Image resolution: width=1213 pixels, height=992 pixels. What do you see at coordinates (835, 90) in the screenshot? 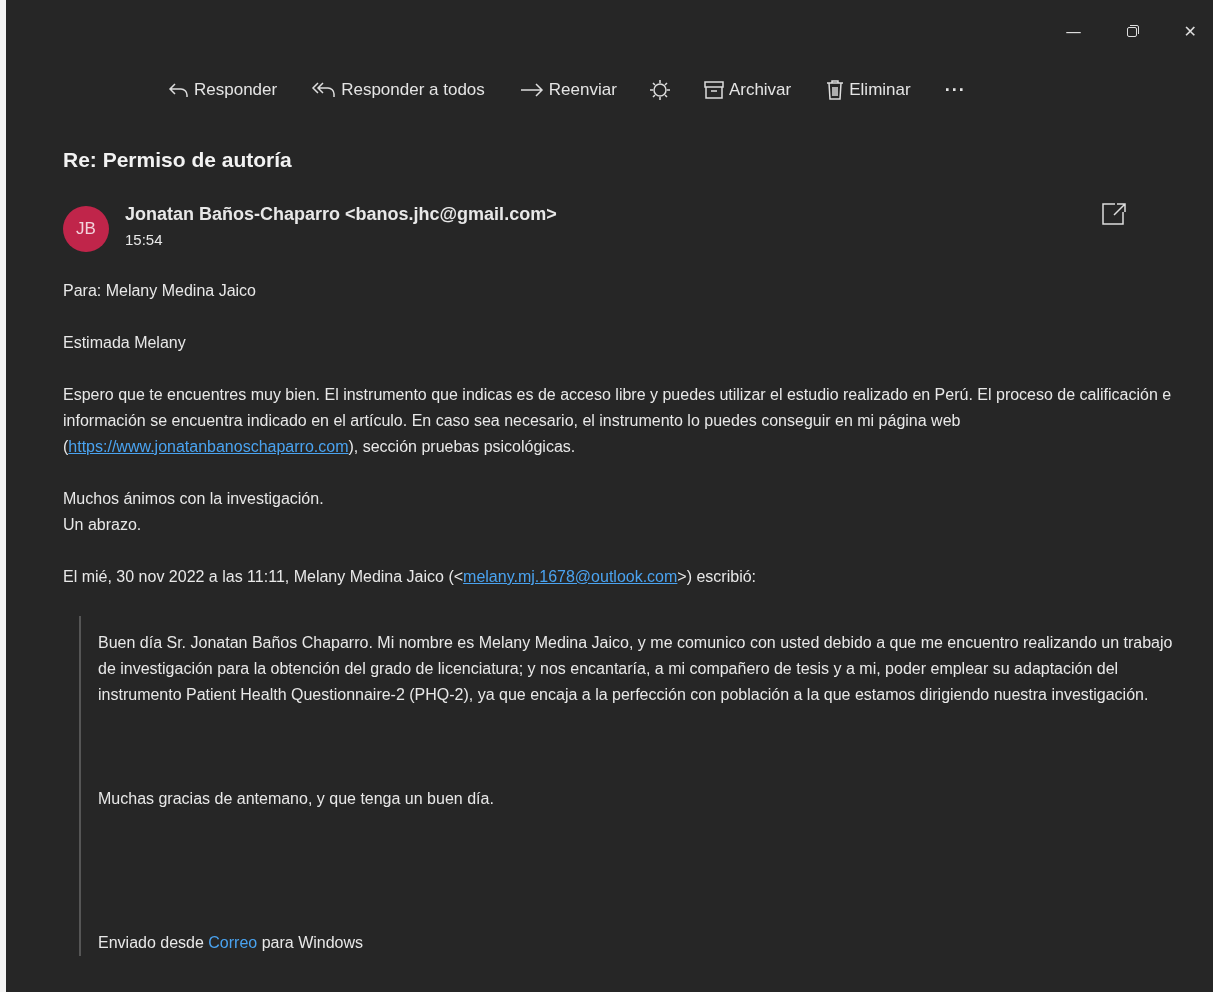
I see `trash-icon` at bounding box center [835, 90].